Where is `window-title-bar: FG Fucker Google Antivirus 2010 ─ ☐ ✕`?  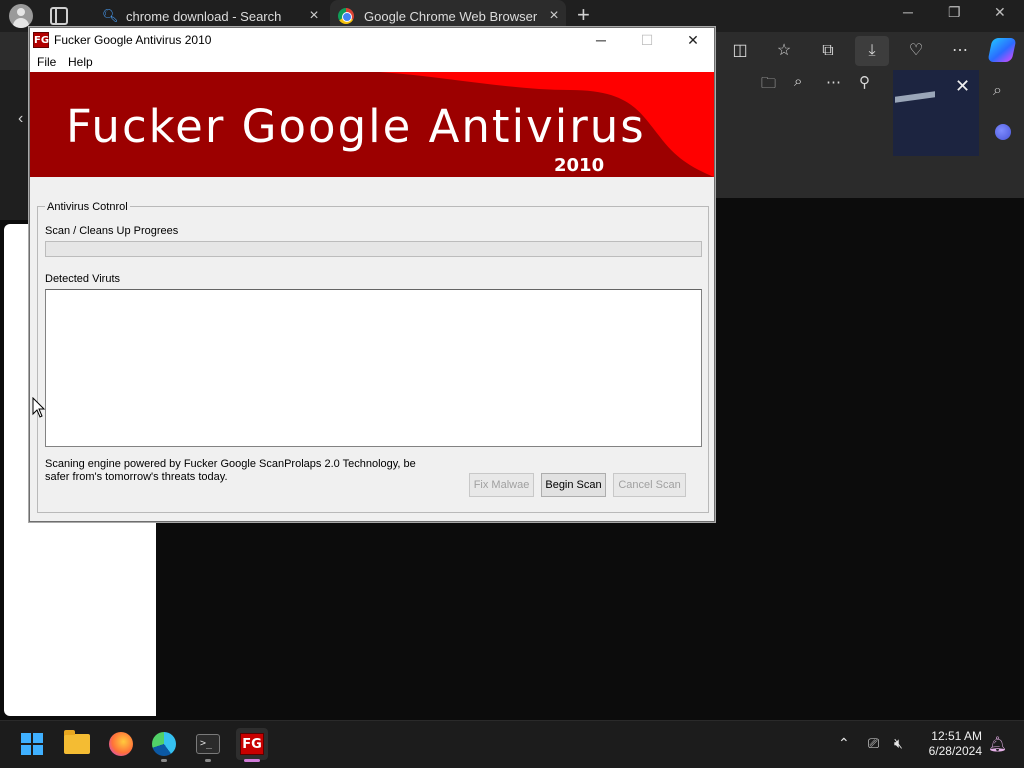
window-title-bar: FG Fucker Google Antivirus 2010 ─ ☐ ✕ is located at coordinates (372, 40).